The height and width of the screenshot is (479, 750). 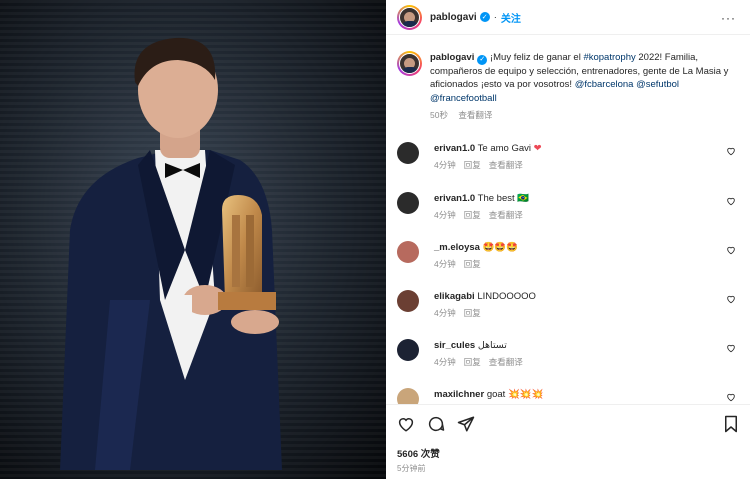 What do you see at coordinates (436, 424) in the screenshot?
I see `comment-icon` at bounding box center [436, 424].